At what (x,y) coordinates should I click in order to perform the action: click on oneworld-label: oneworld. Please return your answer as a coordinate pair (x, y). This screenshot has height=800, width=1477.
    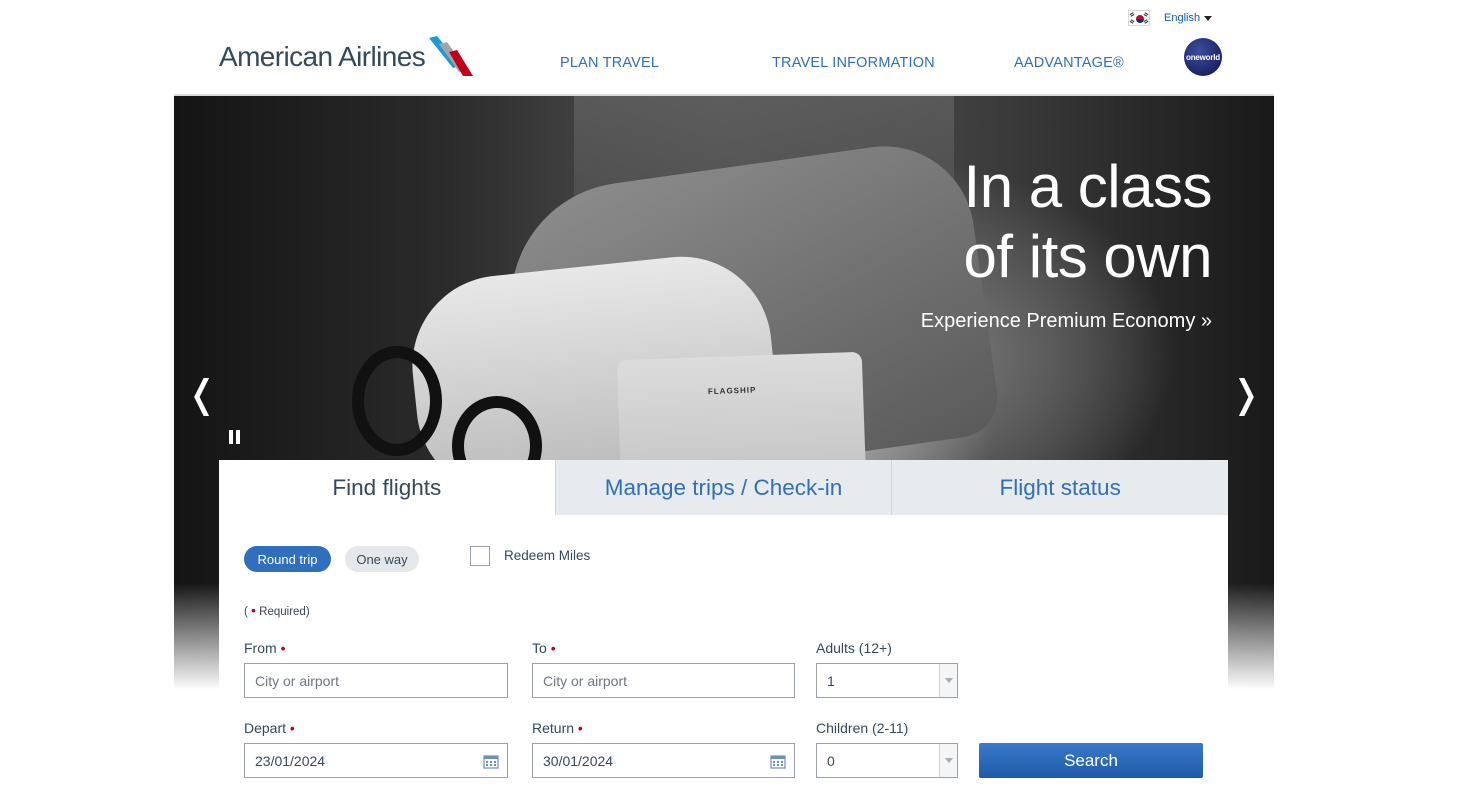
    Looking at the image, I should click on (1203, 57).